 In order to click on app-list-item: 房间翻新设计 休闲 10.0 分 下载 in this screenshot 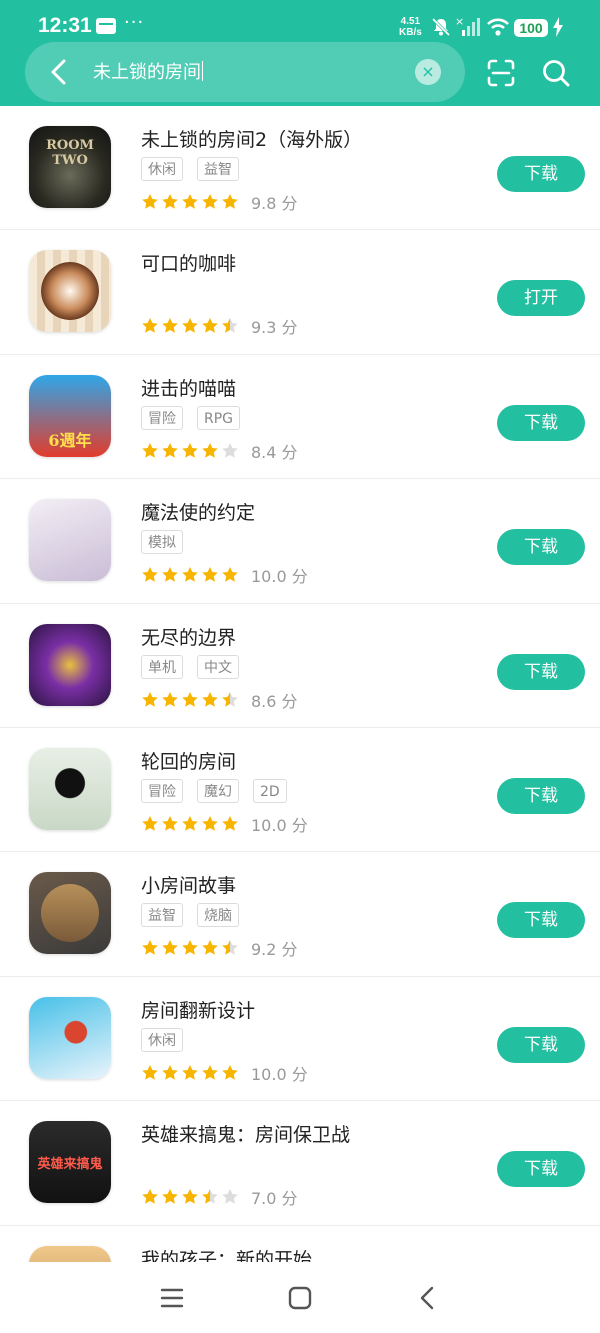, I will do `click(300, 1039)`.